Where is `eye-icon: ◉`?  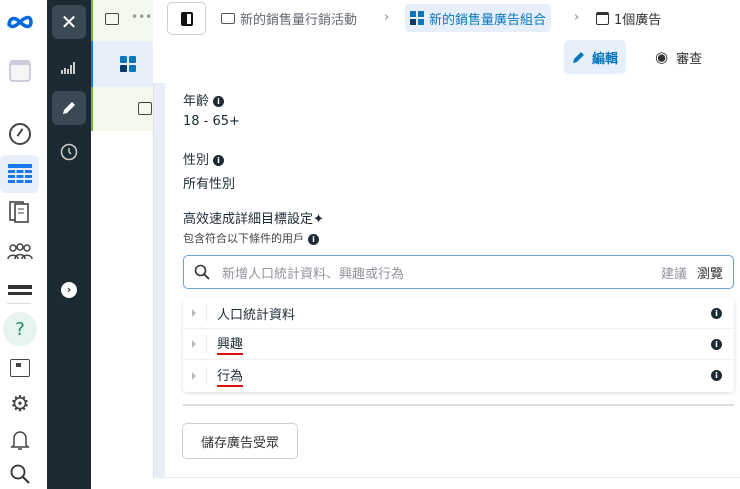 eye-icon: ◉ is located at coordinates (662, 57).